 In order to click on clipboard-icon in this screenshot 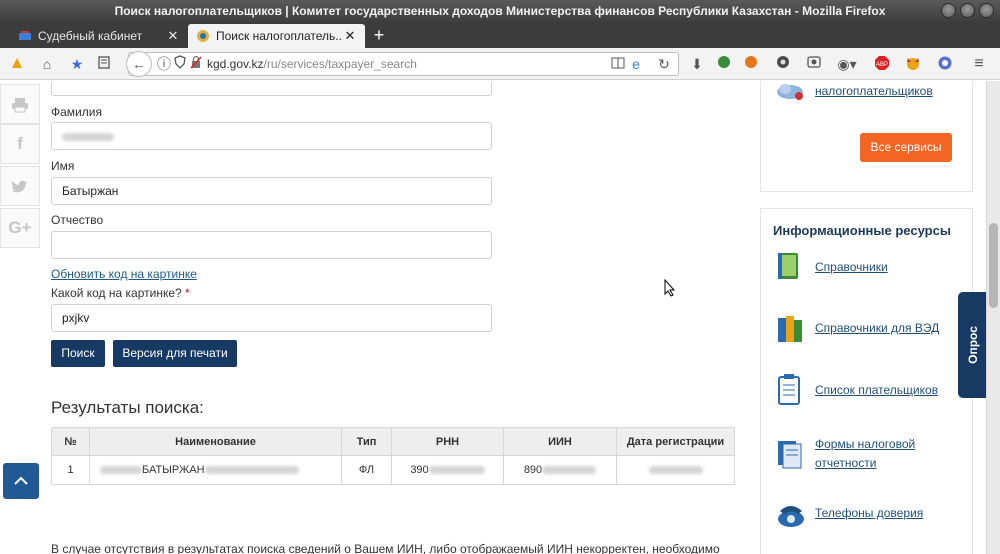, I will do `click(789, 389)`.